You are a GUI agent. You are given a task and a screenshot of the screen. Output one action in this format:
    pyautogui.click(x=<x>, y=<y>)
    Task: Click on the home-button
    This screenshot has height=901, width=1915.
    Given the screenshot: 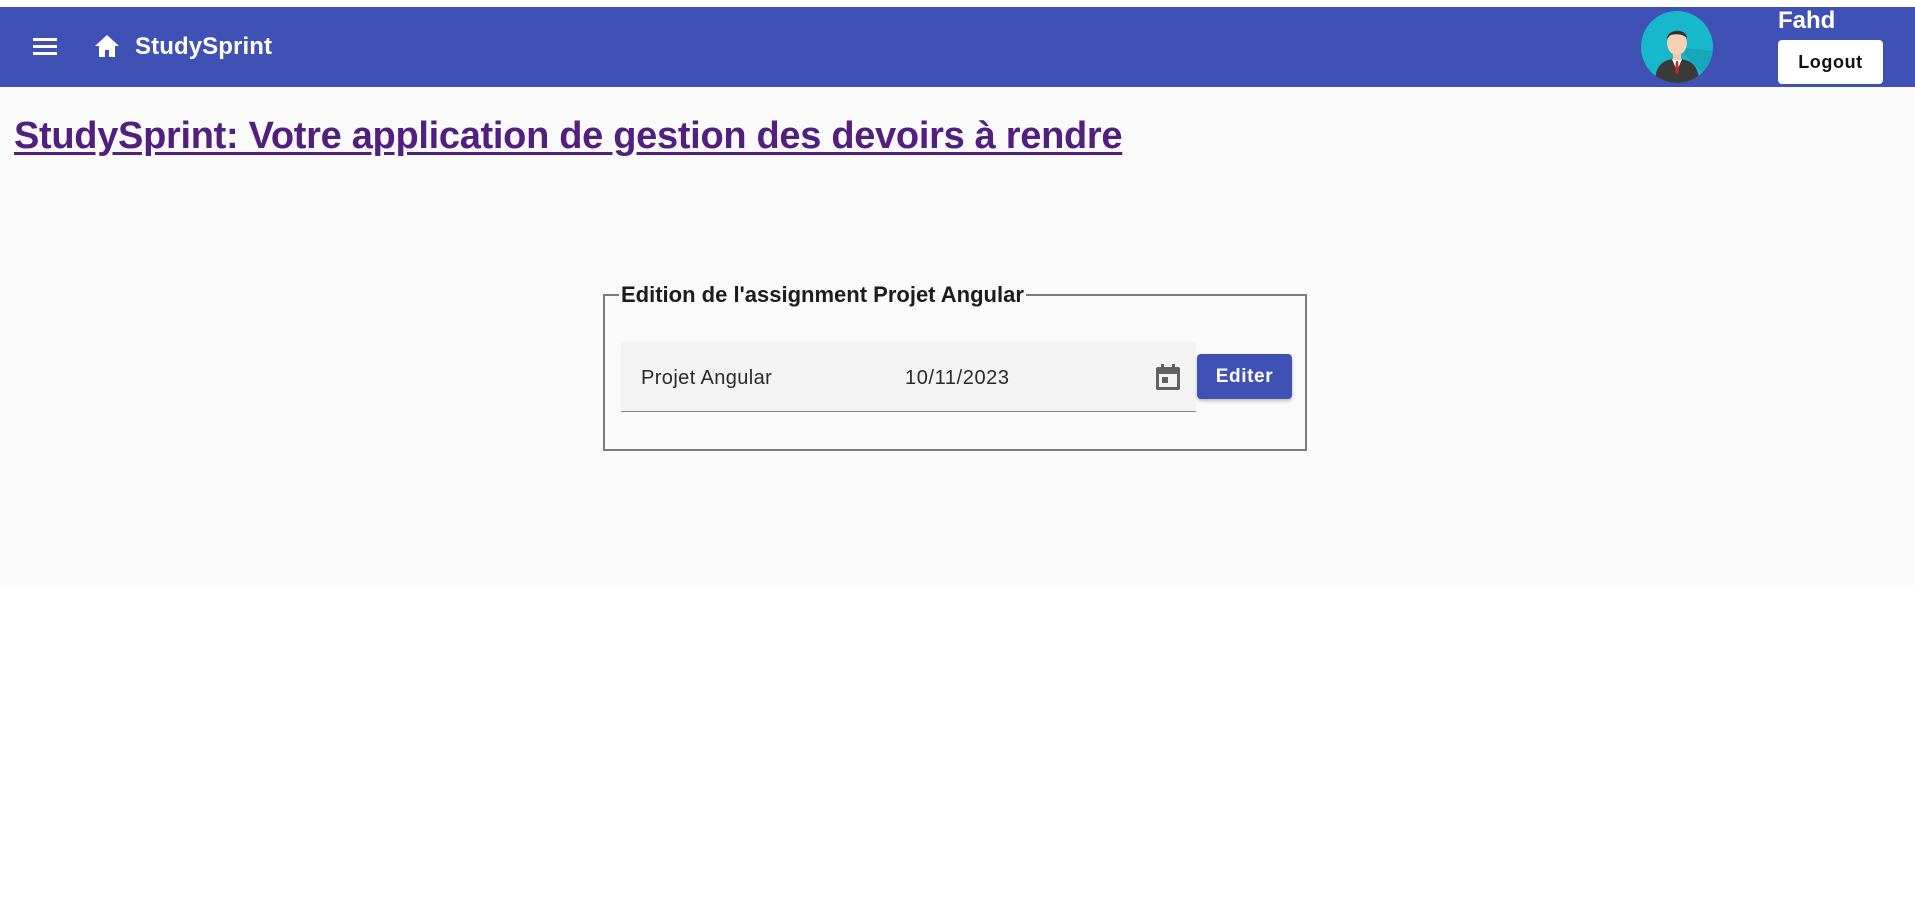 What is the action you would take?
    pyautogui.click(x=107, y=46)
    